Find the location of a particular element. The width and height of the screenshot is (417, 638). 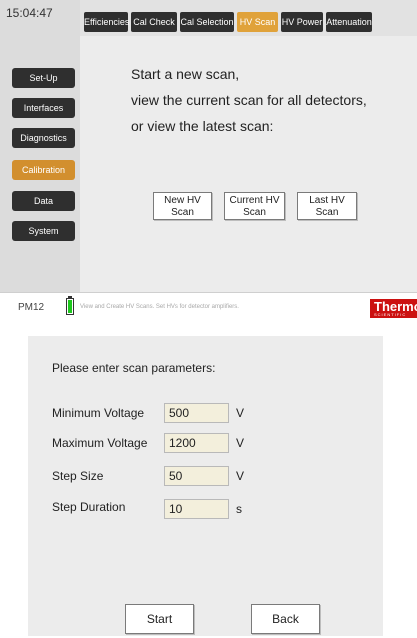

intro-line-3: or view the latest scan: is located at coordinates (202, 126).